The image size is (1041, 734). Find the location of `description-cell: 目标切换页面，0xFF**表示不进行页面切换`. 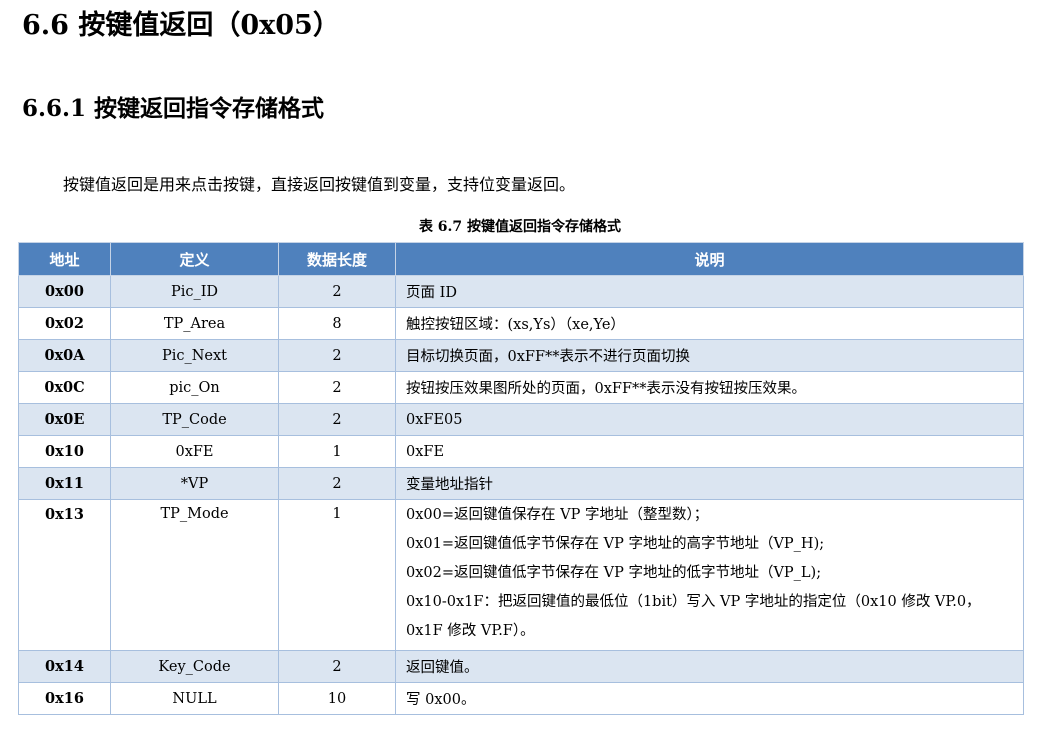

description-cell: 目标切换页面，0xFF**表示不进行页面切换 is located at coordinates (709, 355).